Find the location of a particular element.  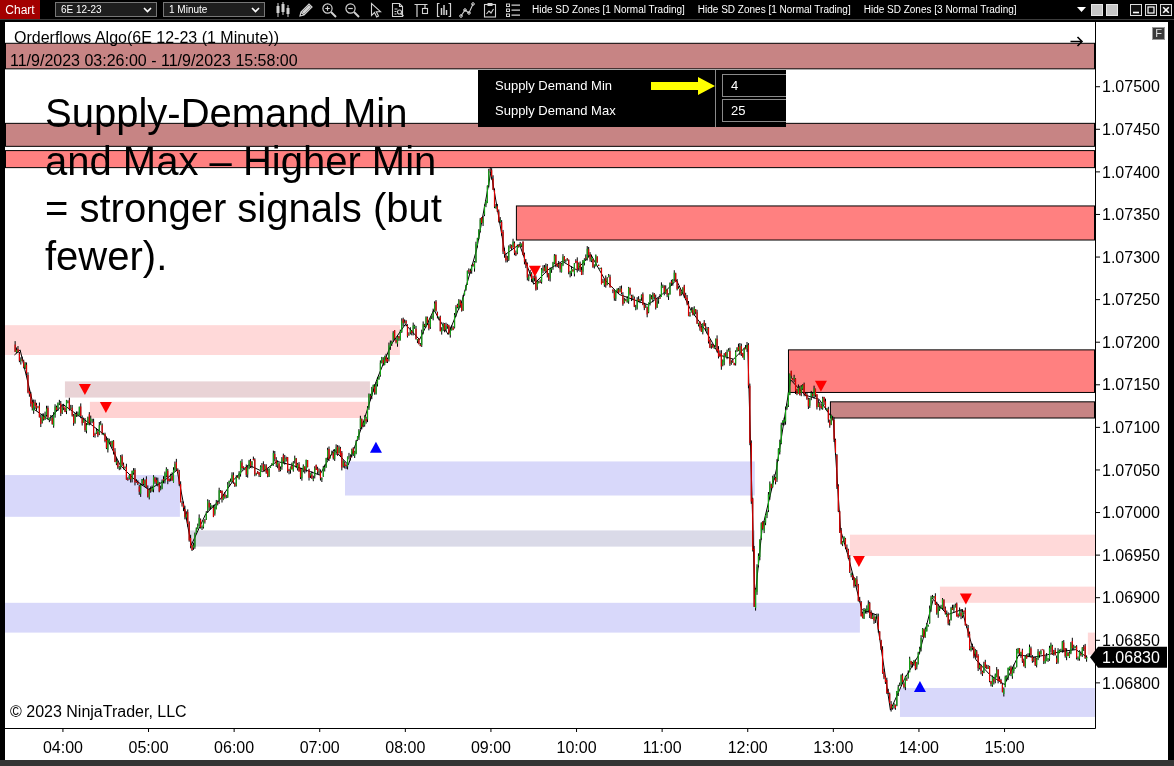

signpost-icon is located at coordinates (421, 9).